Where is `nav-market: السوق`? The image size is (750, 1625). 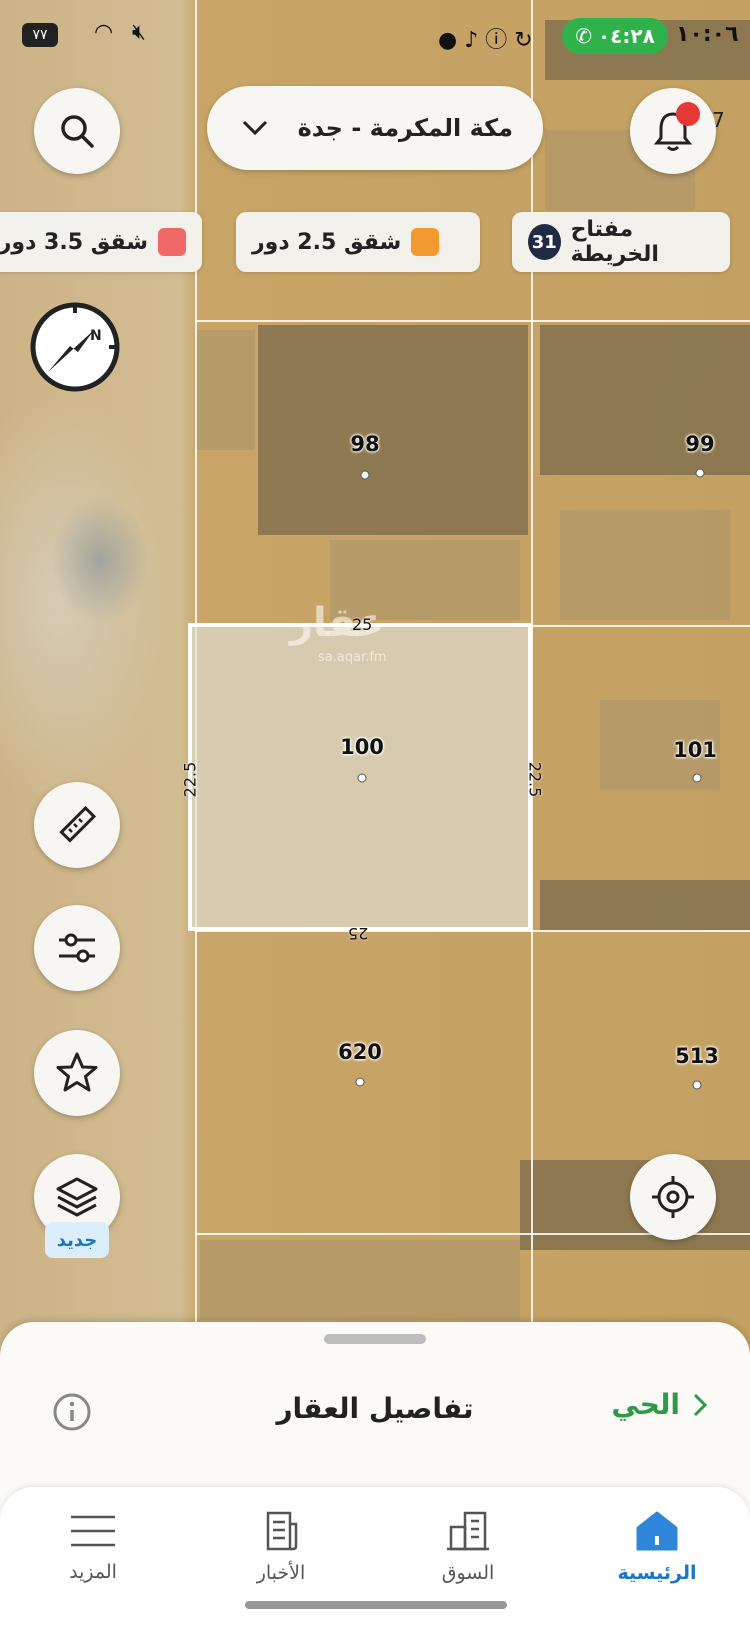
nav-market: السوق is located at coordinates (468, 1547).